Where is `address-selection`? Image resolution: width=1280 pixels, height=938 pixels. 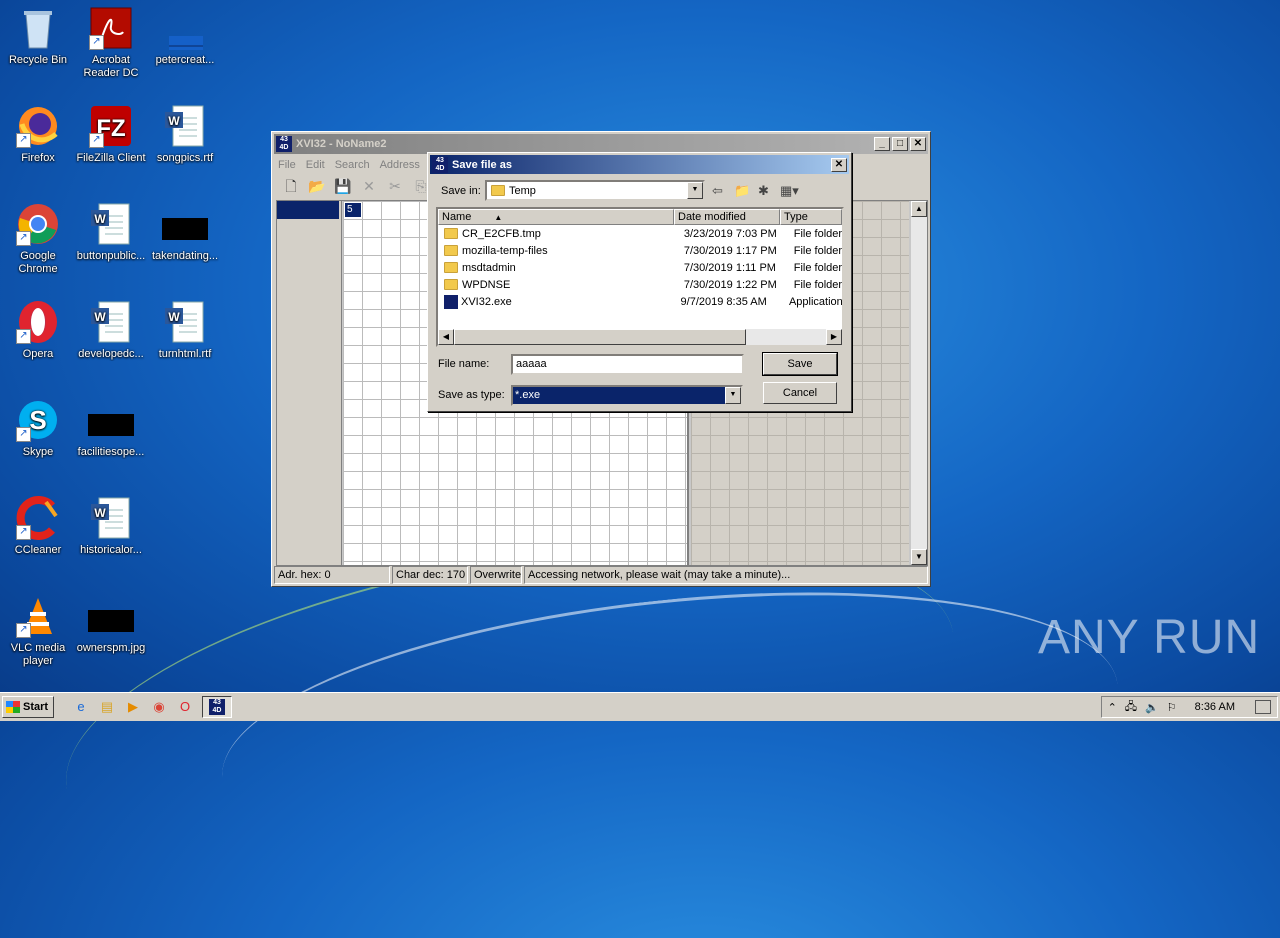
address-selection is located at coordinates (308, 210).